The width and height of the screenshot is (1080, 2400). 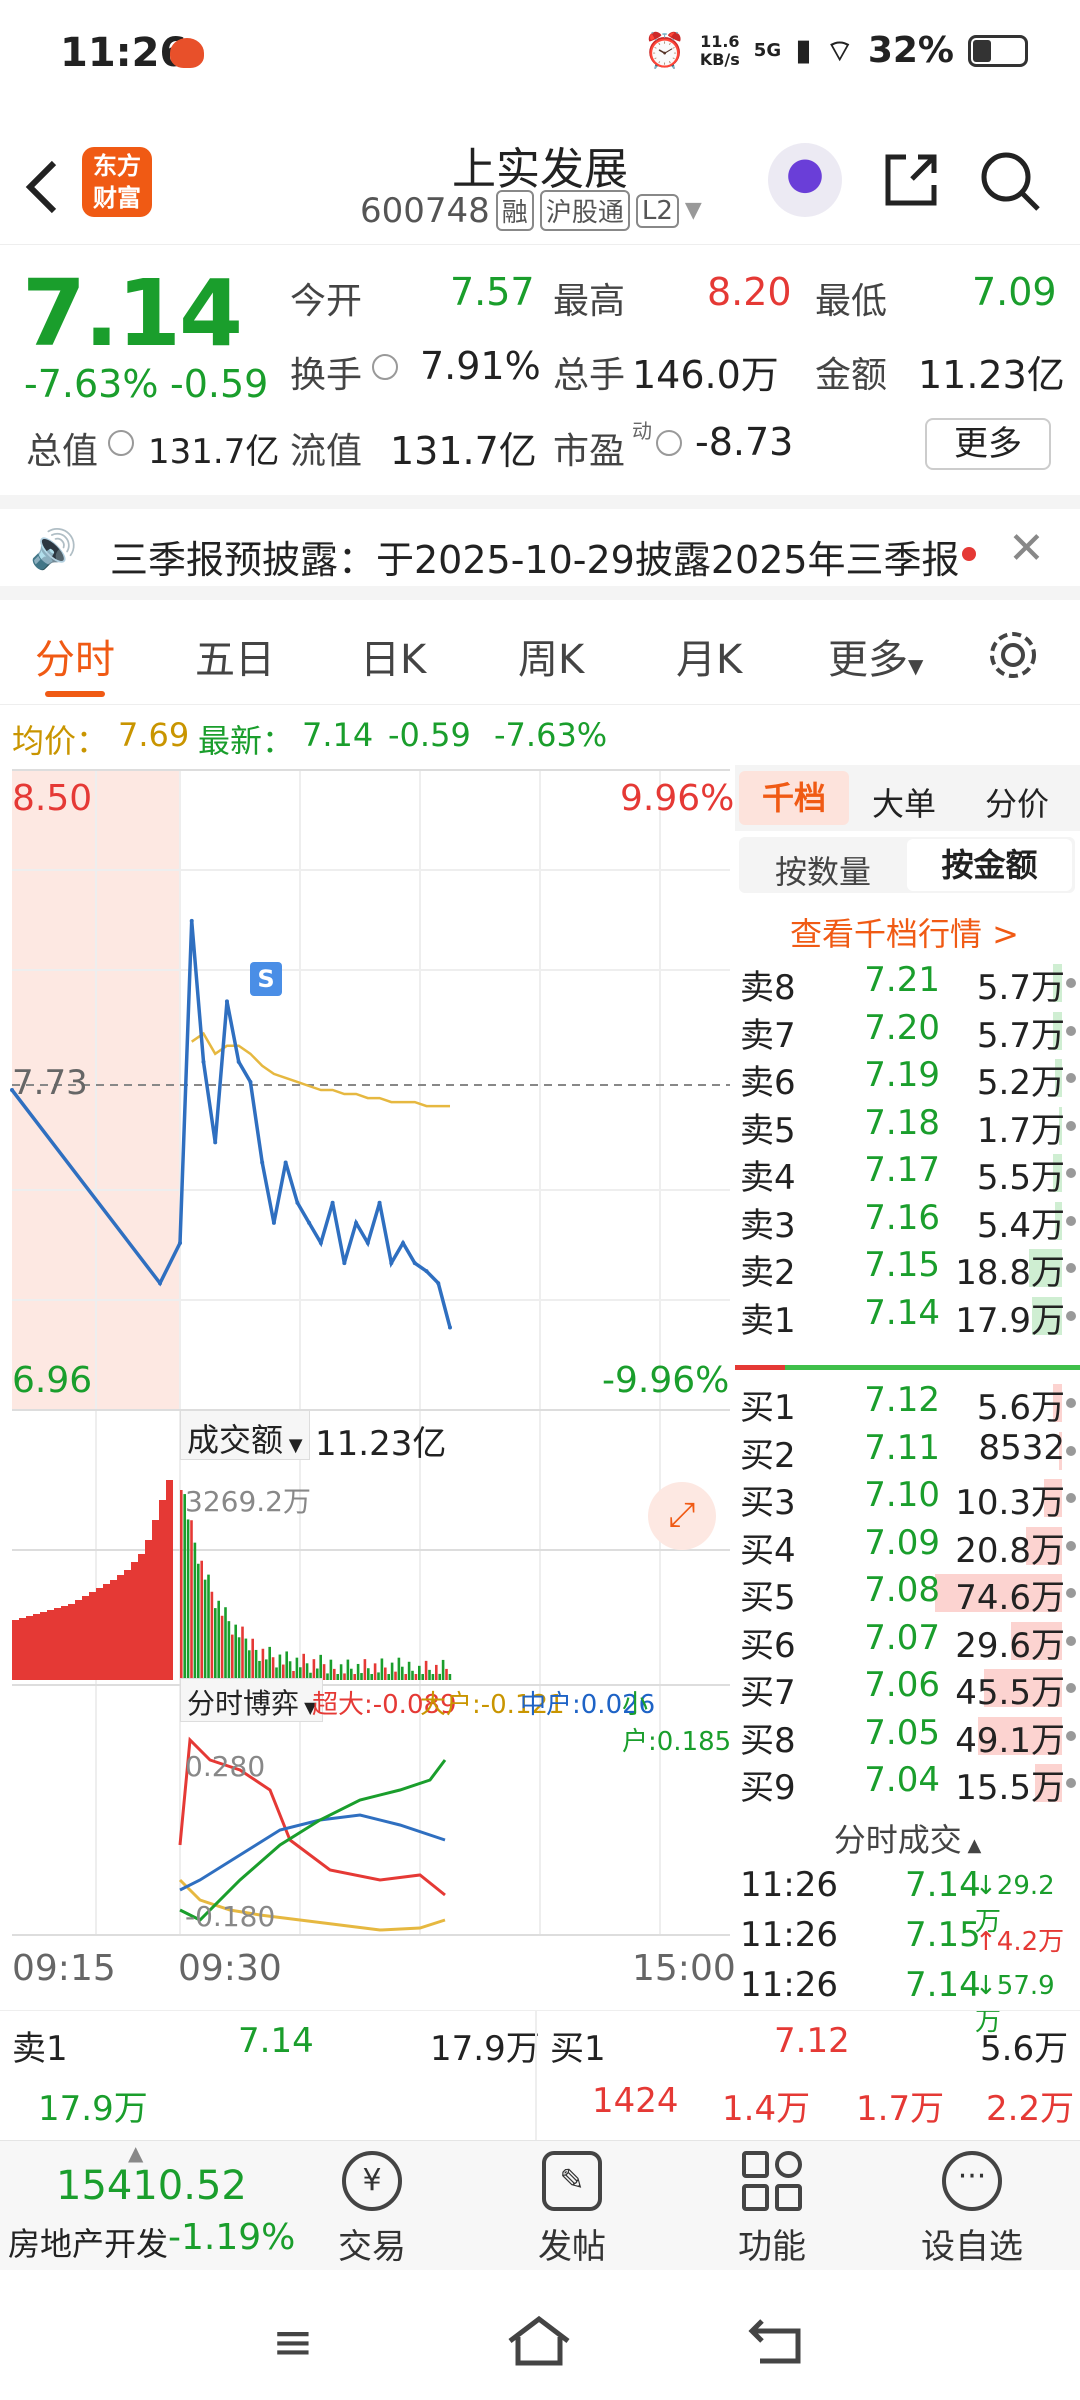 I want to click on s-marker: S, so click(x=266, y=979).